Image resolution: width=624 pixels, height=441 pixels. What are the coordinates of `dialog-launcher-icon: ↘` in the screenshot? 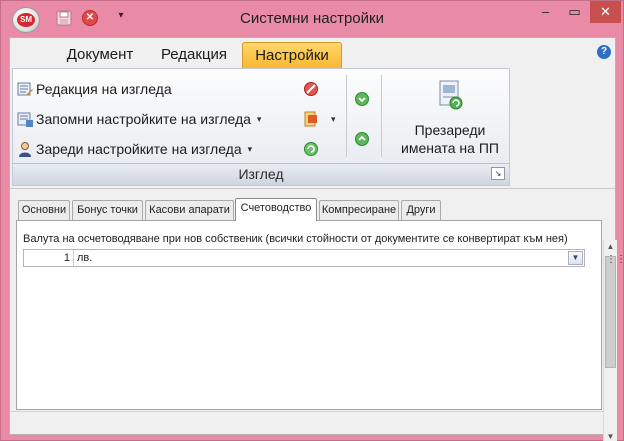 It's located at (498, 173).